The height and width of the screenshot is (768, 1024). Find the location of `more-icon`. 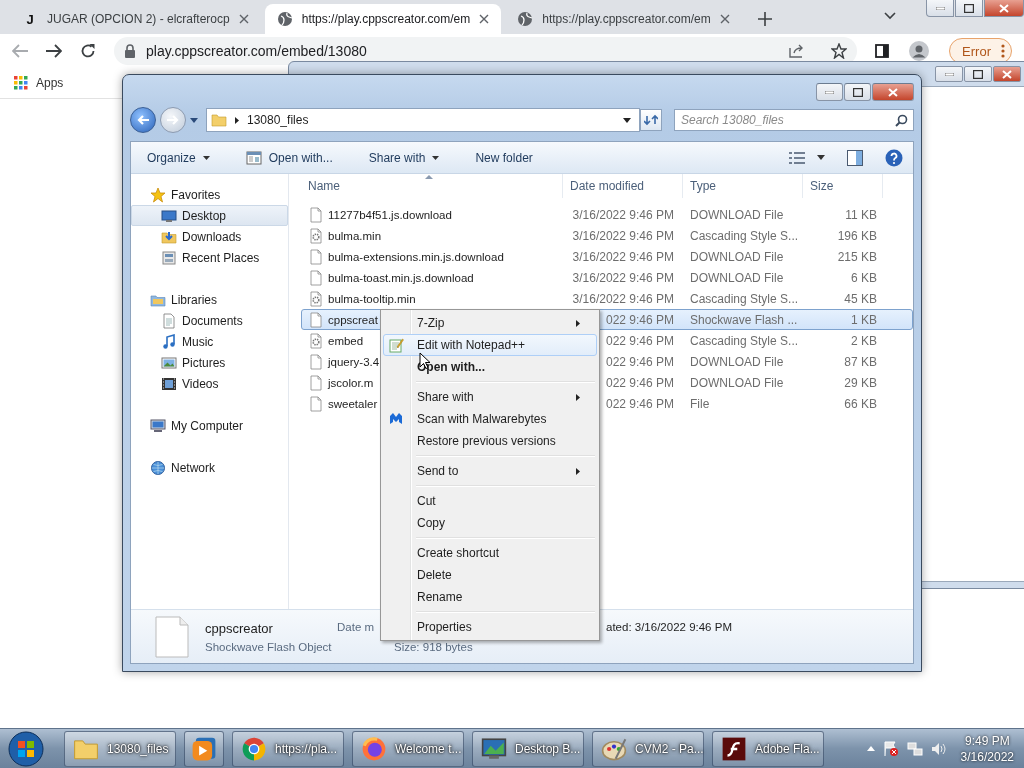

more-icon is located at coordinates (1003, 51).